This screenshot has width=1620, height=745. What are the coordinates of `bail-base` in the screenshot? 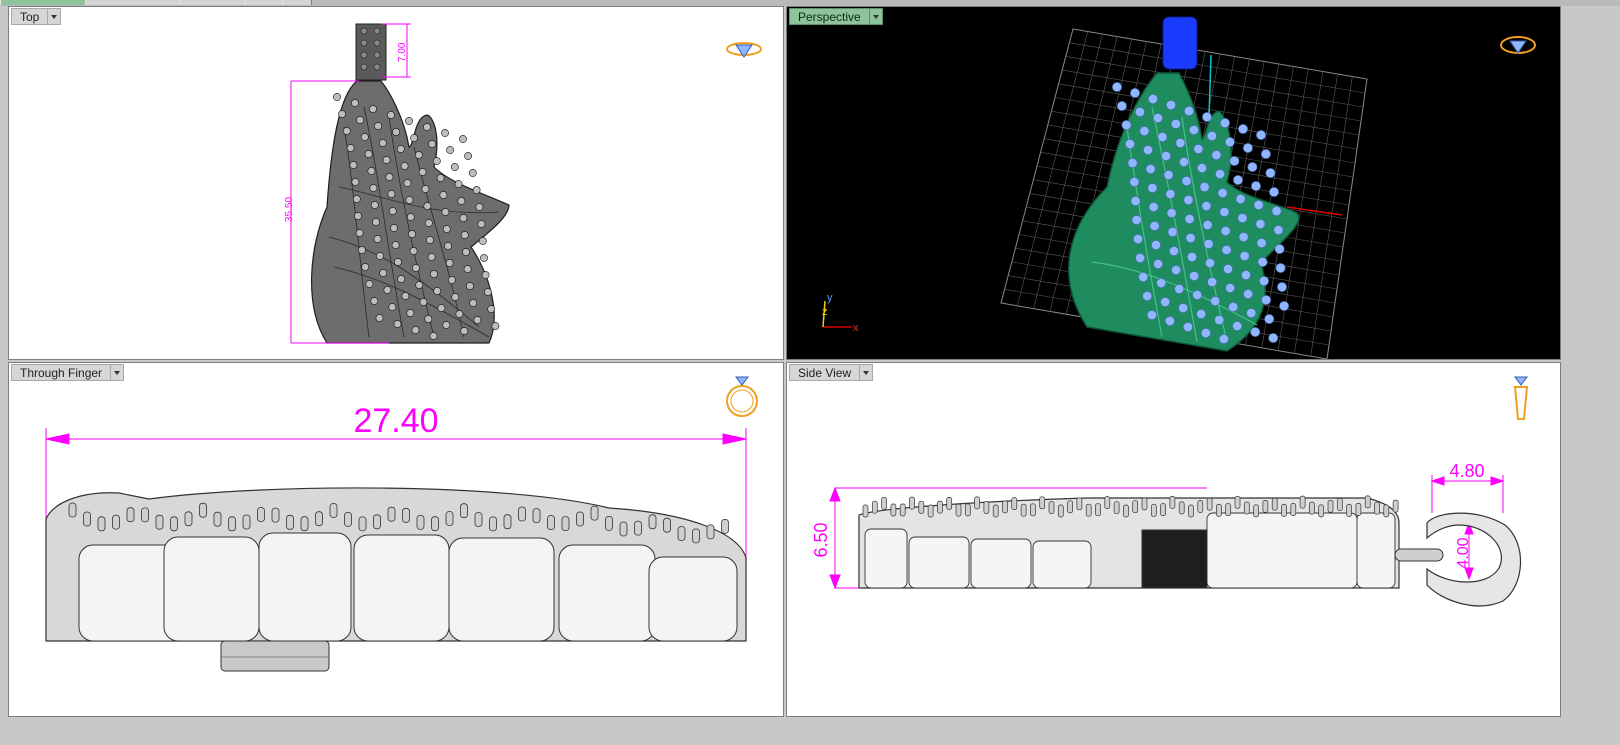 It's located at (275, 656).